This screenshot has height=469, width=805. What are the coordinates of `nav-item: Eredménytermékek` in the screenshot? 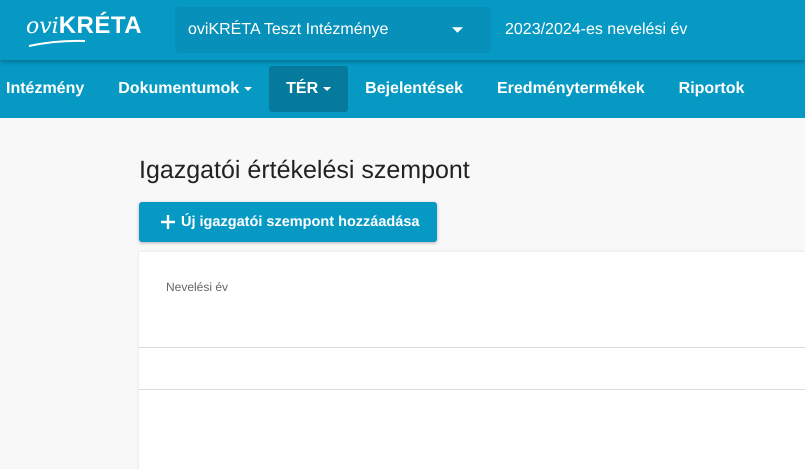 It's located at (571, 89).